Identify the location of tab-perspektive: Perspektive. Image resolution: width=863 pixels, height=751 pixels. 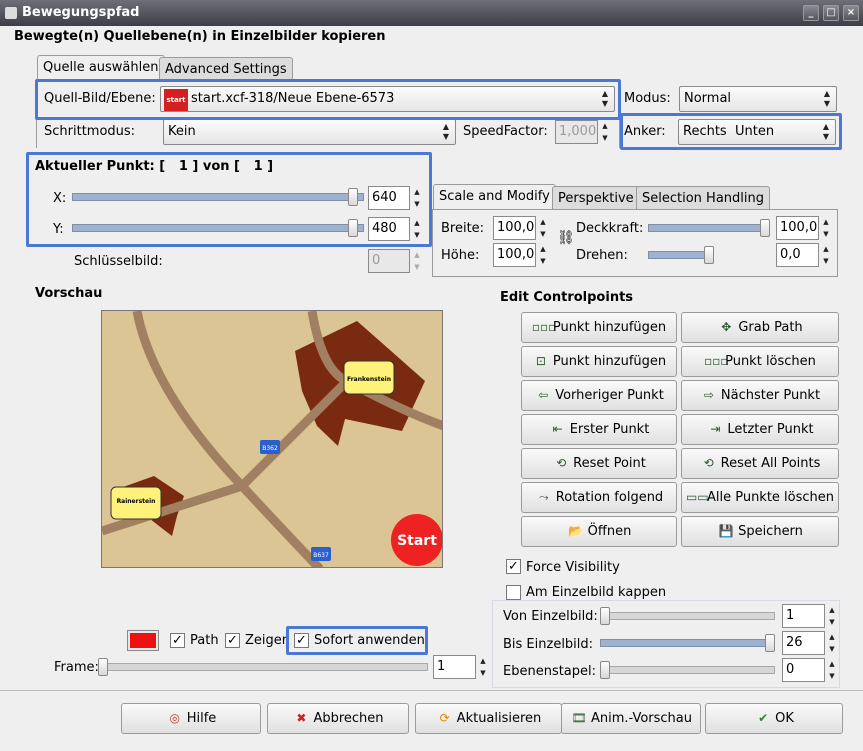
(596, 198).